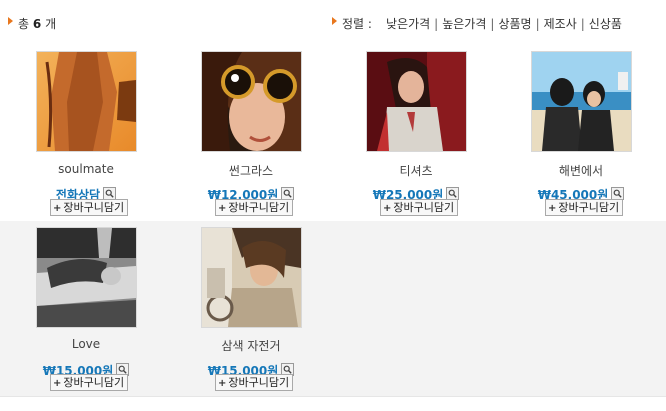  What do you see at coordinates (464, 24) in the screenshot?
I see `sort-high-price-link: 높은가격` at bounding box center [464, 24].